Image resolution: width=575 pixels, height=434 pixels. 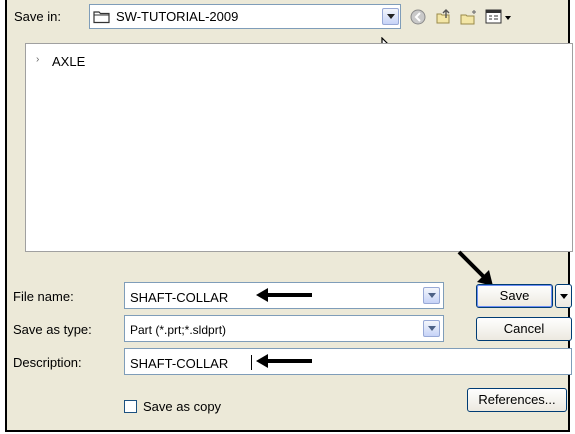 What do you see at coordinates (177, 16) in the screenshot?
I see `save-in-value: SW-TUTORIAL-2009` at bounding box center [177, 16].